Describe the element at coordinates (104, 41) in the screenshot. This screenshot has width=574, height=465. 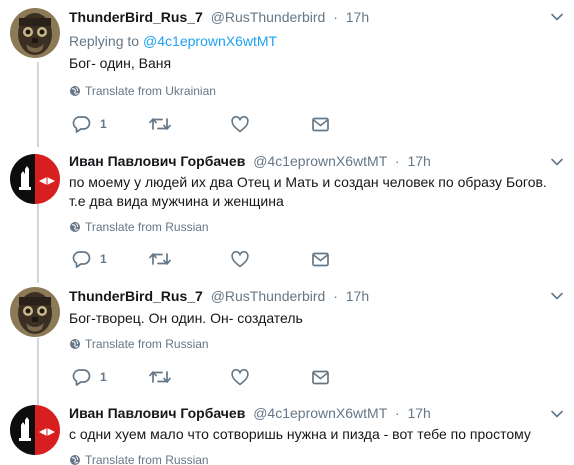
I see `replying-label: Replying to` at that location.